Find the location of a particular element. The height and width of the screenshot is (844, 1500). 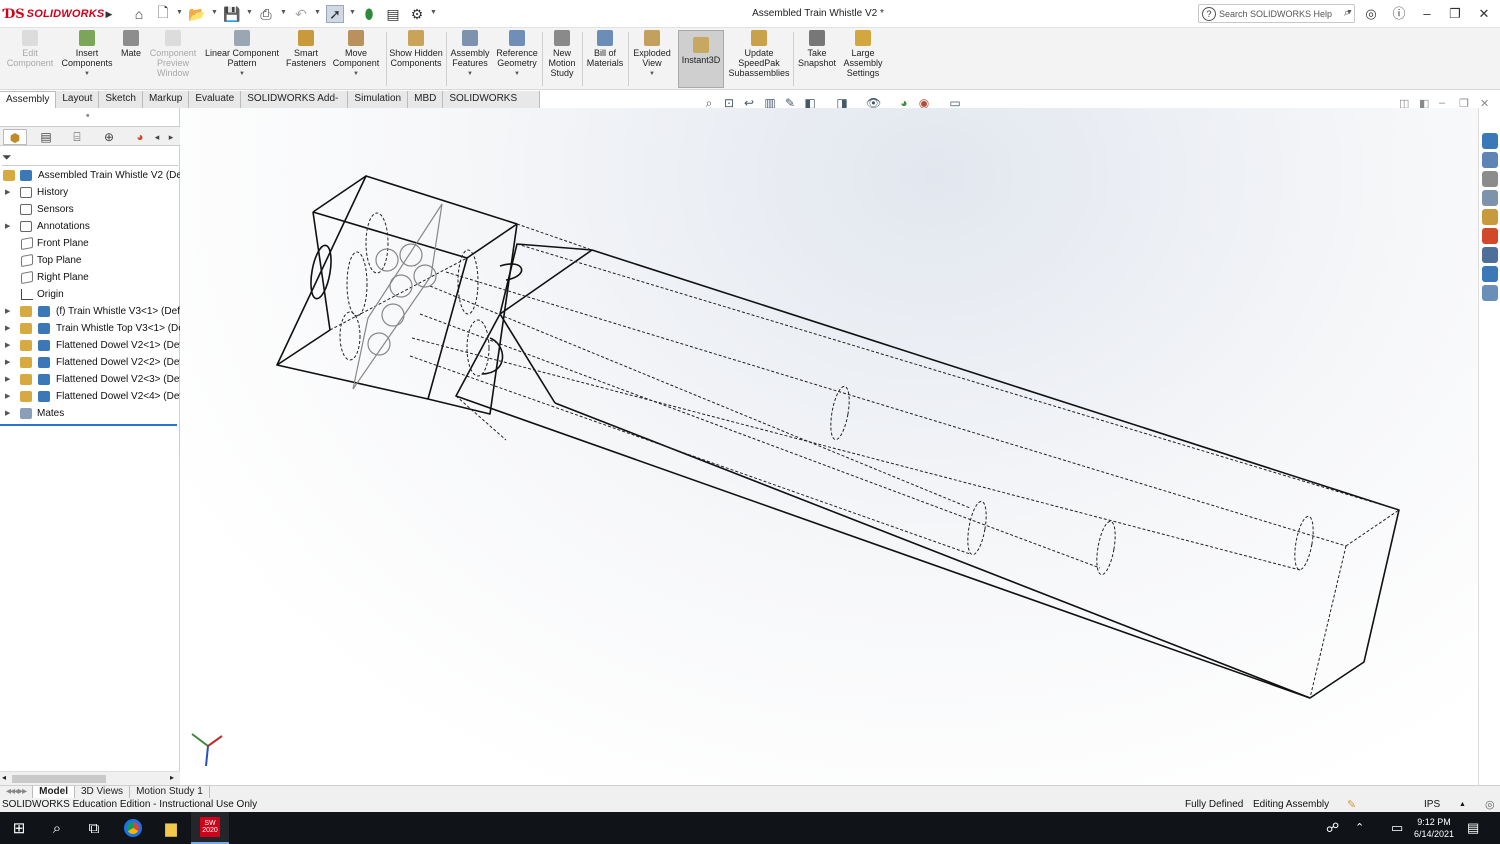

undo-dropdown-icon: ▼ is located at coordinates (317, 12).